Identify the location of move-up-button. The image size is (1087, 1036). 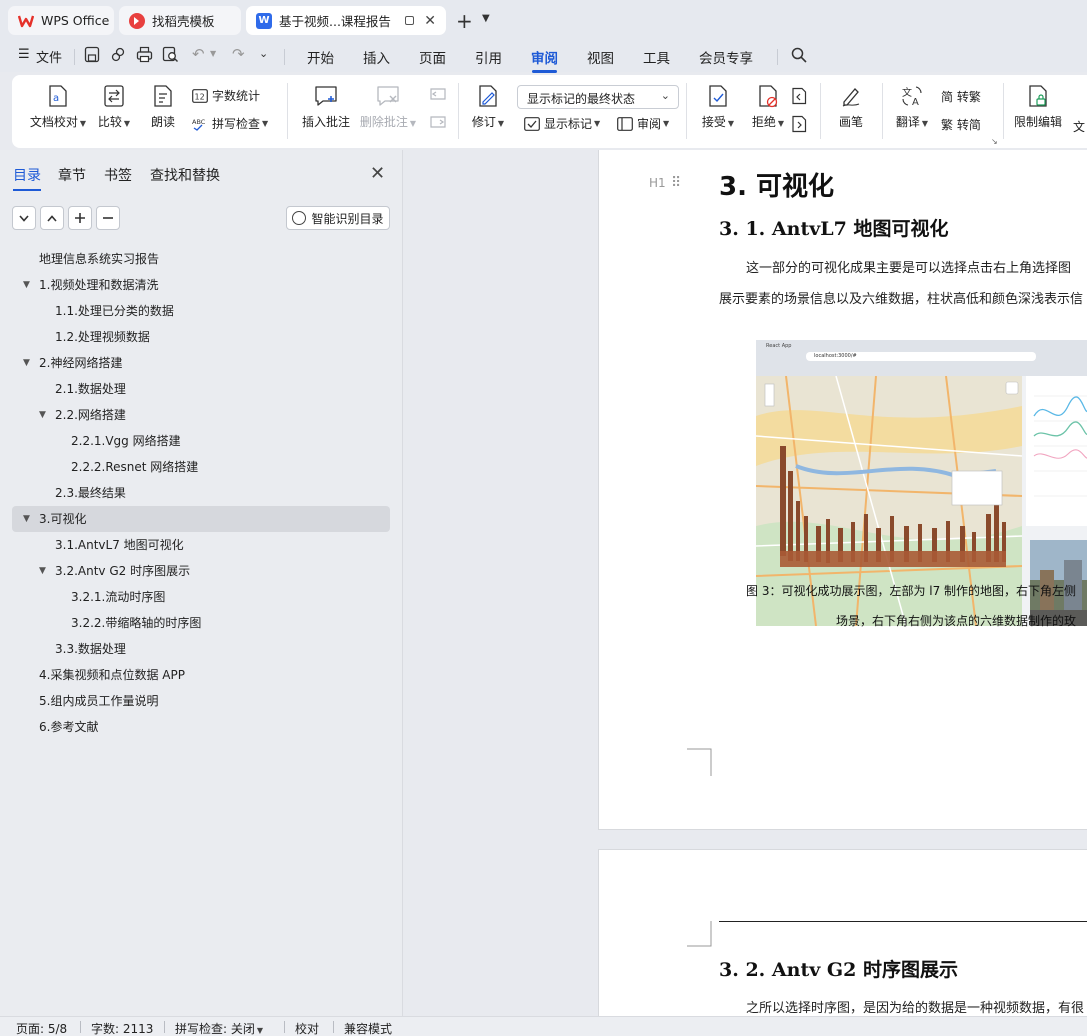
(52, 218).